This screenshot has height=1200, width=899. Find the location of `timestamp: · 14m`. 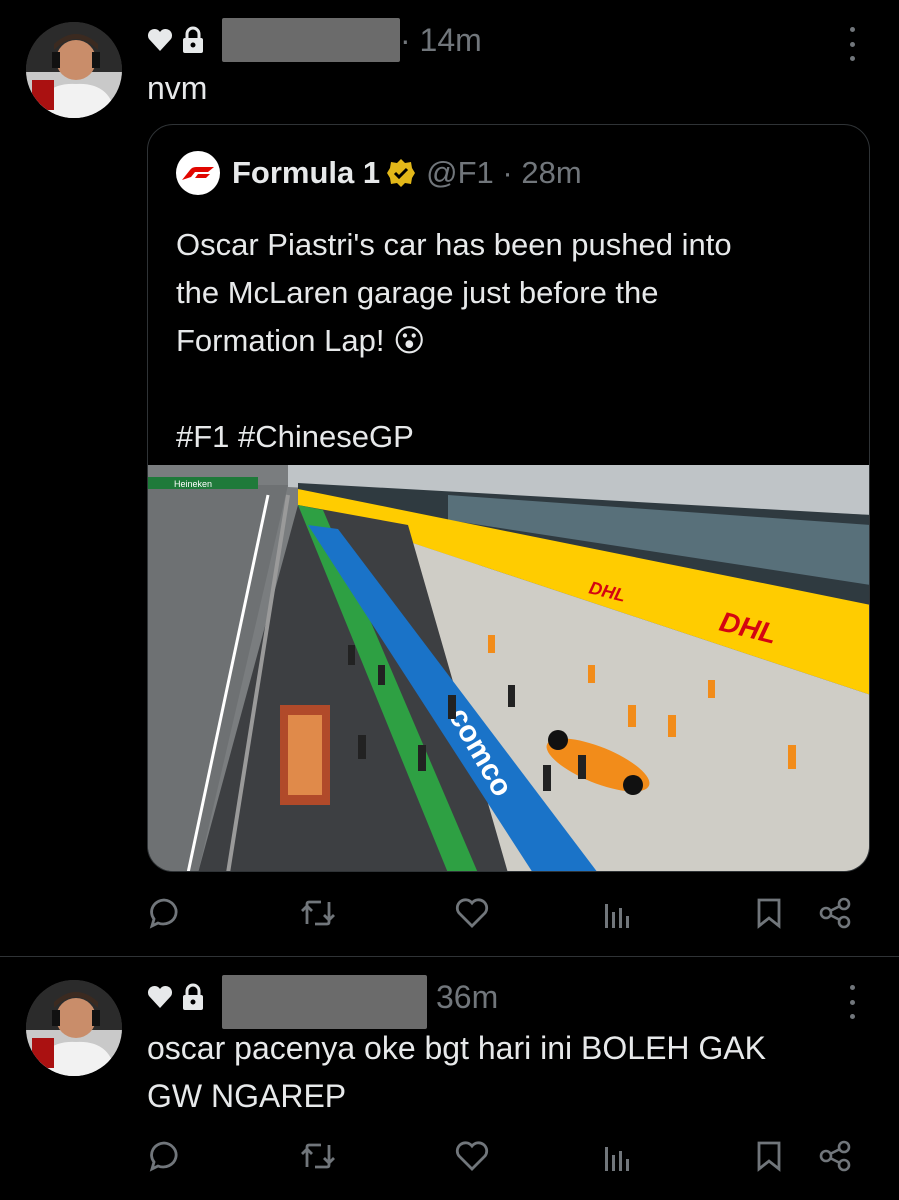

timestamp: · 14m is located at coordinates (441, 39).